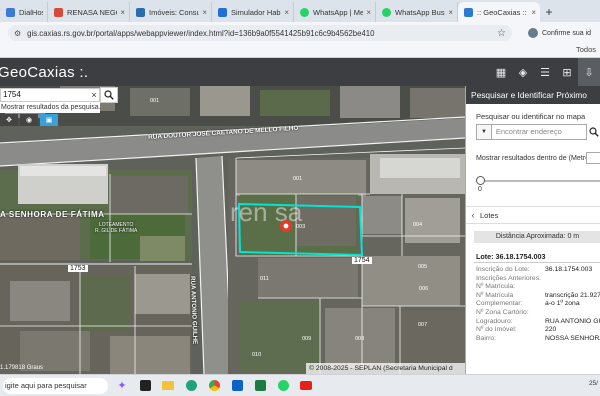 The width and height of the screenshot is (600, 396). I want to click on attribute-key: Nº Matrícula, so click(495, 295).